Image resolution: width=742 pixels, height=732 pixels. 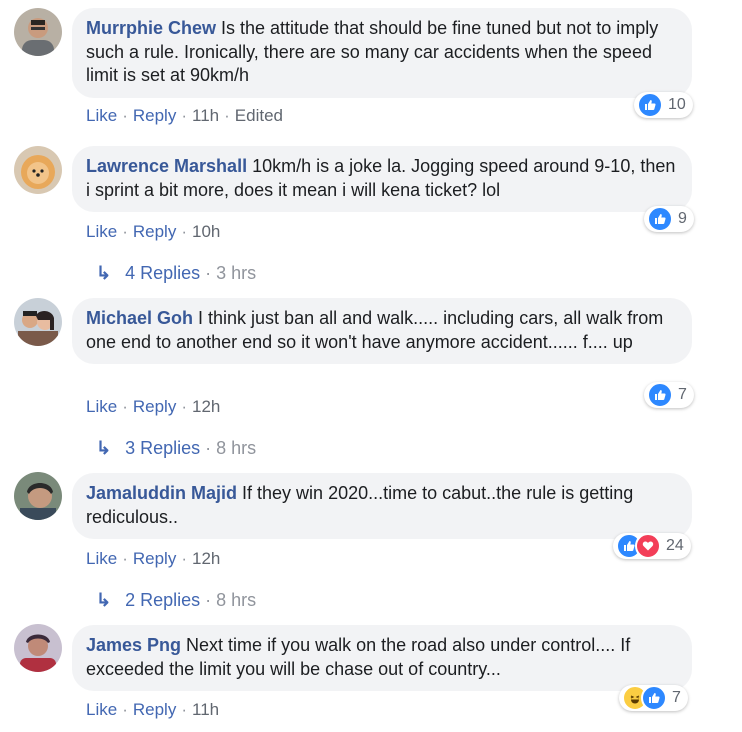 What do you see at coordinates (663, 105) in the screenshot?
I see `reaction-summary: 10` at bounding box center [663, 105].